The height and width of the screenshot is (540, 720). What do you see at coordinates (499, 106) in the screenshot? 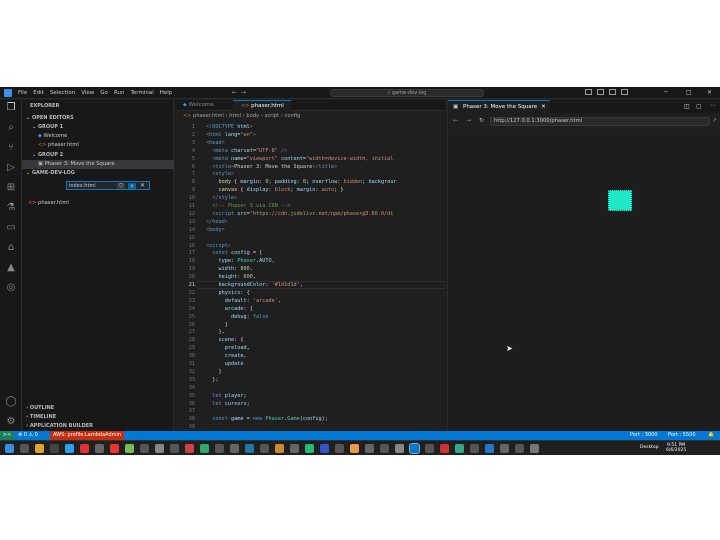
I see `tab-phaser-preview: ▣ Phaser 3: Move the Square ✕` at bounding box center [499, 106].